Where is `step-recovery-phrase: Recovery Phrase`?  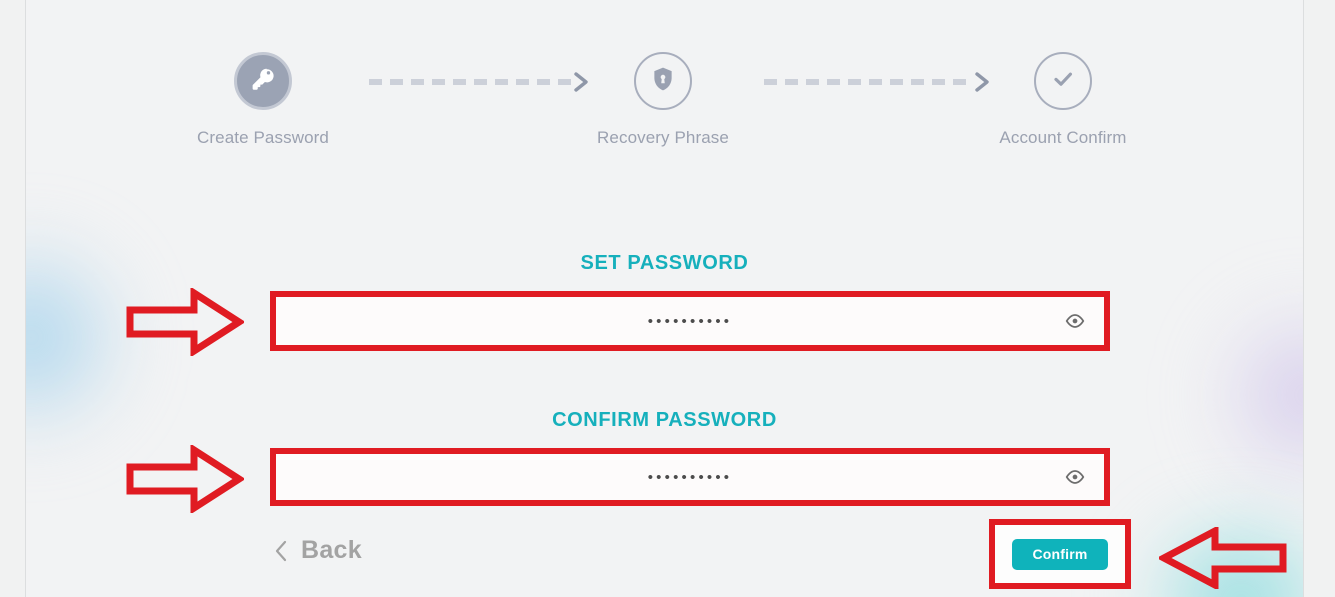 step-recovery-phrase: Recovery Phrase is located at coordinates (663, 100).